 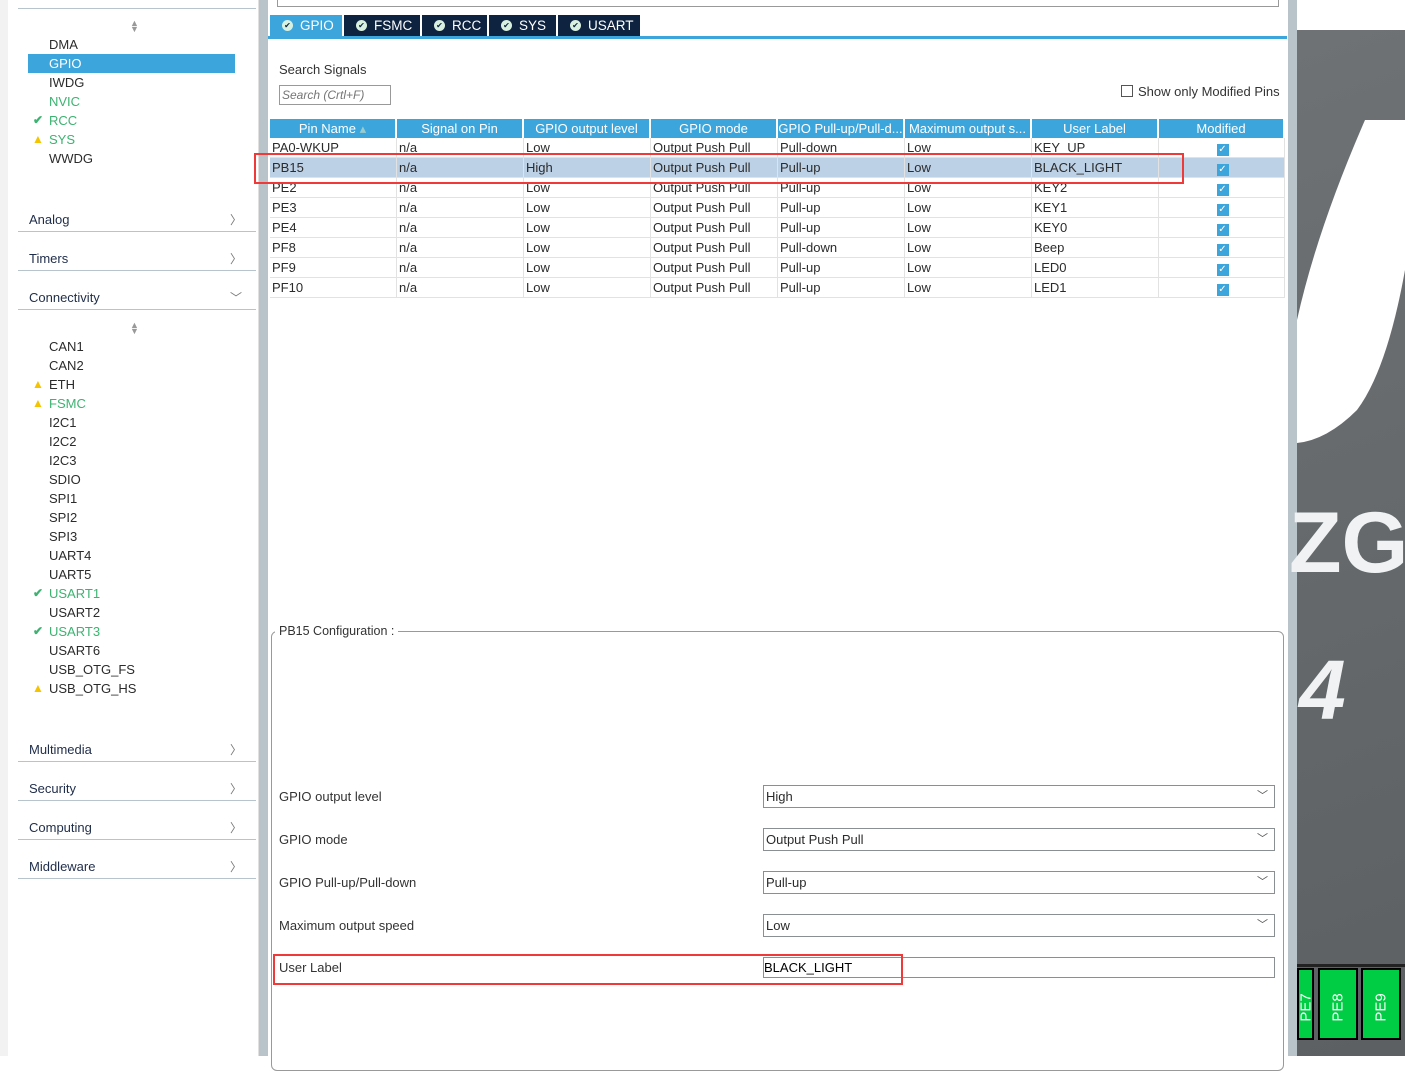 I want to click on sidebar-item-dma: DMA, so click(x=131, y=44).